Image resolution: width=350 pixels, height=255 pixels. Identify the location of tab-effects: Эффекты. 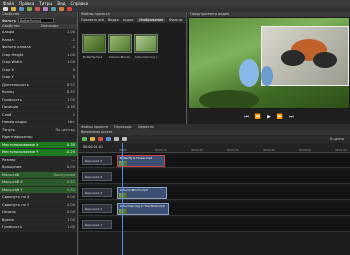
(145, 127).